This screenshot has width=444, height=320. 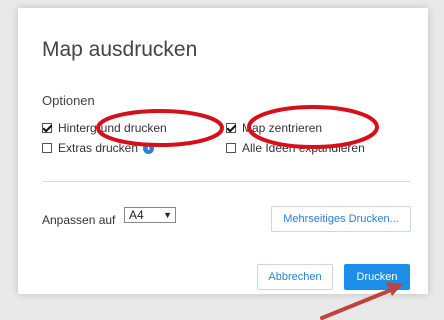 I want to click on fit-to-label: Anpassen auf, so click(x=79, y=220).